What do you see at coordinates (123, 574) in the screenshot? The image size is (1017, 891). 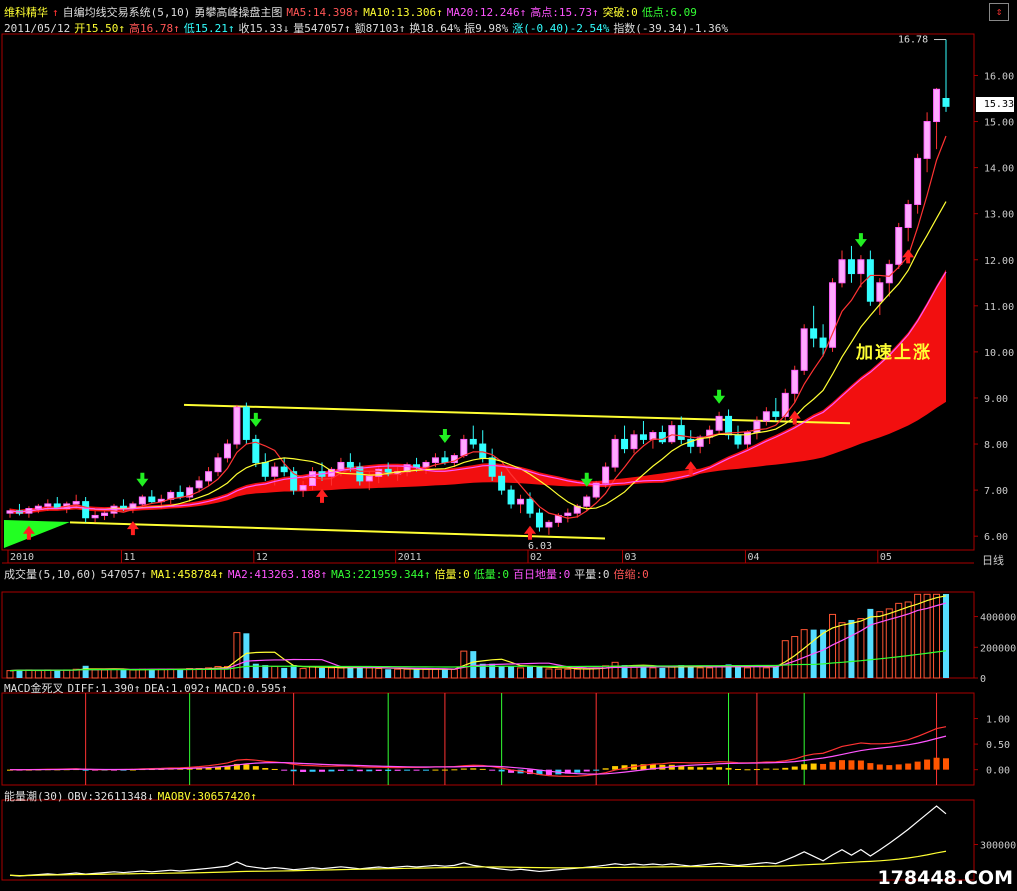 I see `volume-header-item-1: 547057↑` at bounding box center [123, 574].